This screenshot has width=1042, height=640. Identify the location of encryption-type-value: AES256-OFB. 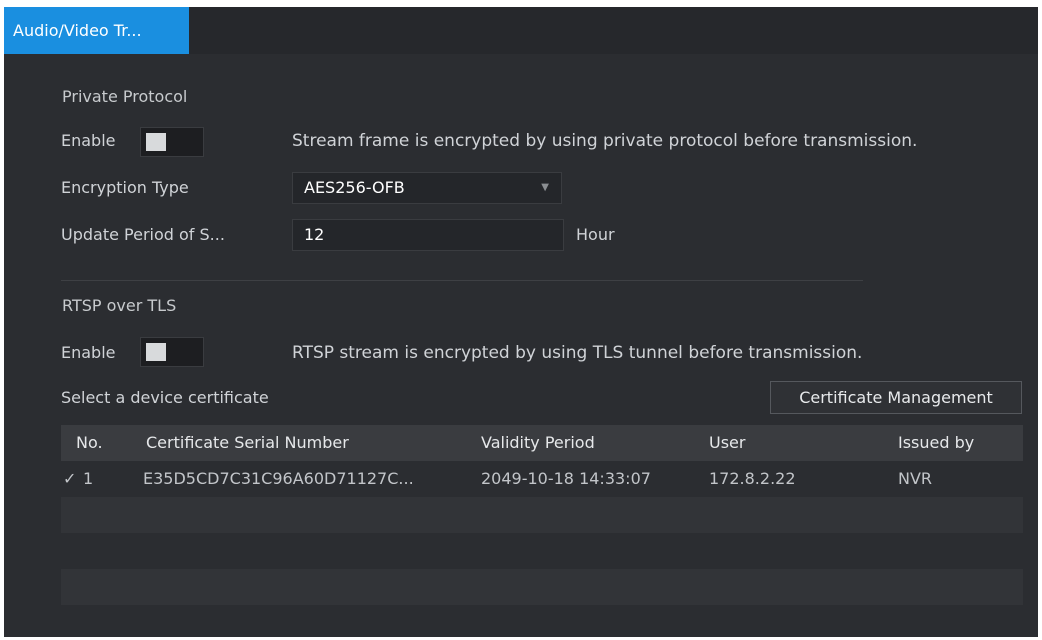
(354, 187).